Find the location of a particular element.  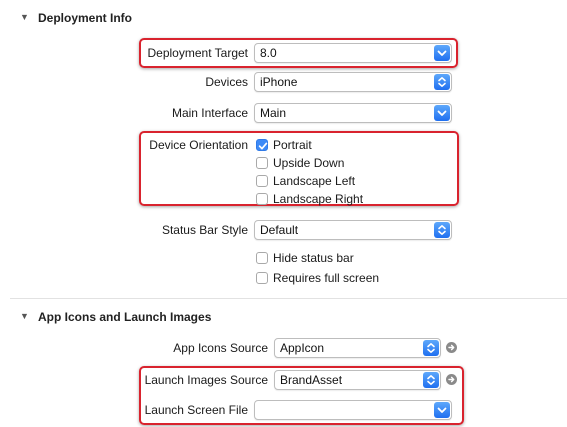

deployment-target-label: Deployment Target is located at coordinates (198, 53).